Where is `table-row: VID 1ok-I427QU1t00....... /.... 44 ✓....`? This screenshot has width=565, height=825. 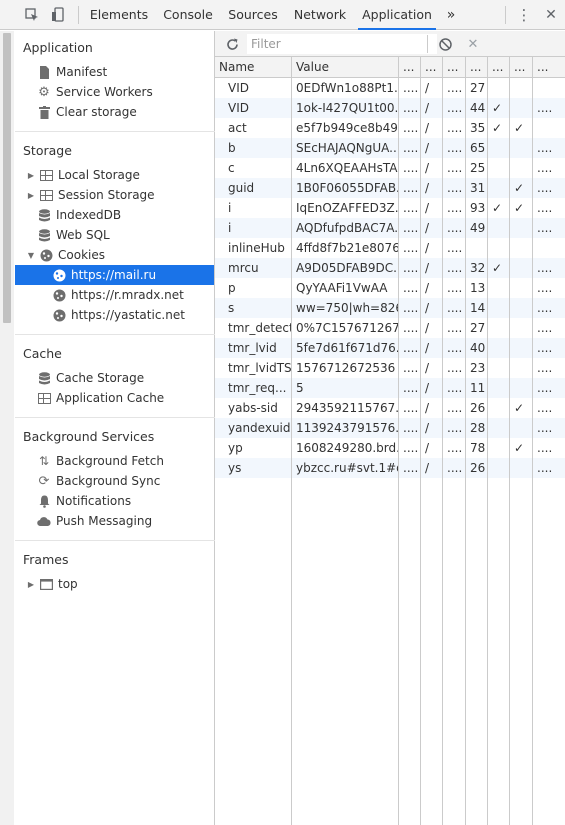
table-row: VID 1ok-I427QU1t00....... /.... 44 ✓.... is located at coordinates (390, 108).